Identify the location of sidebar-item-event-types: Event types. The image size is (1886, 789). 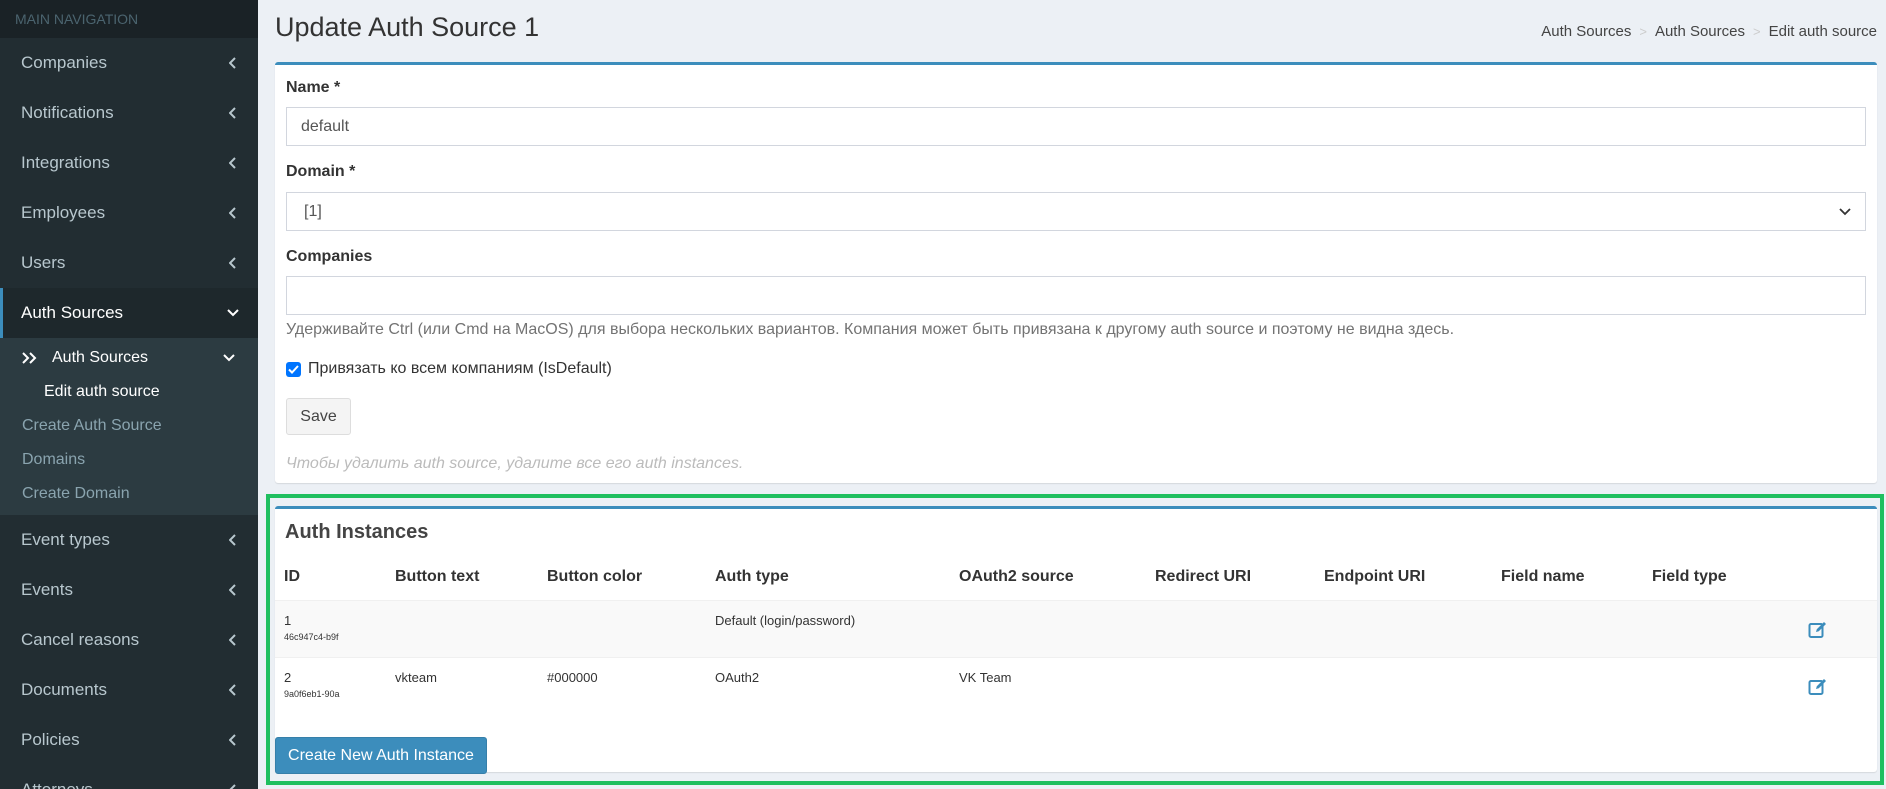
(129, 540).